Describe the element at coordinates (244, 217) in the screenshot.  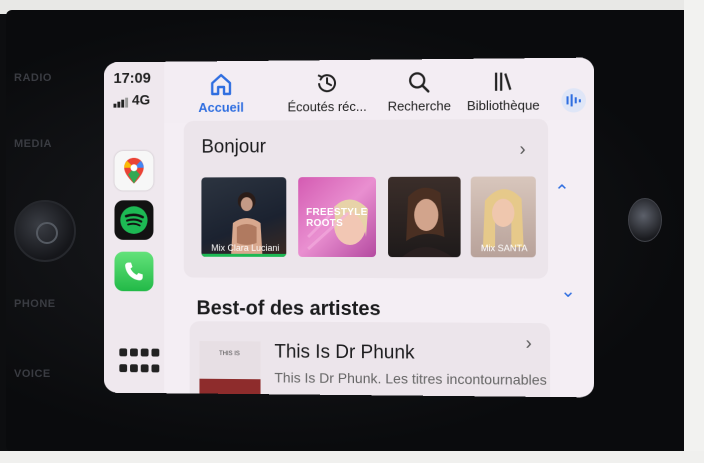
I see `playlist-tile: Mix Clara Luciani` at that location.